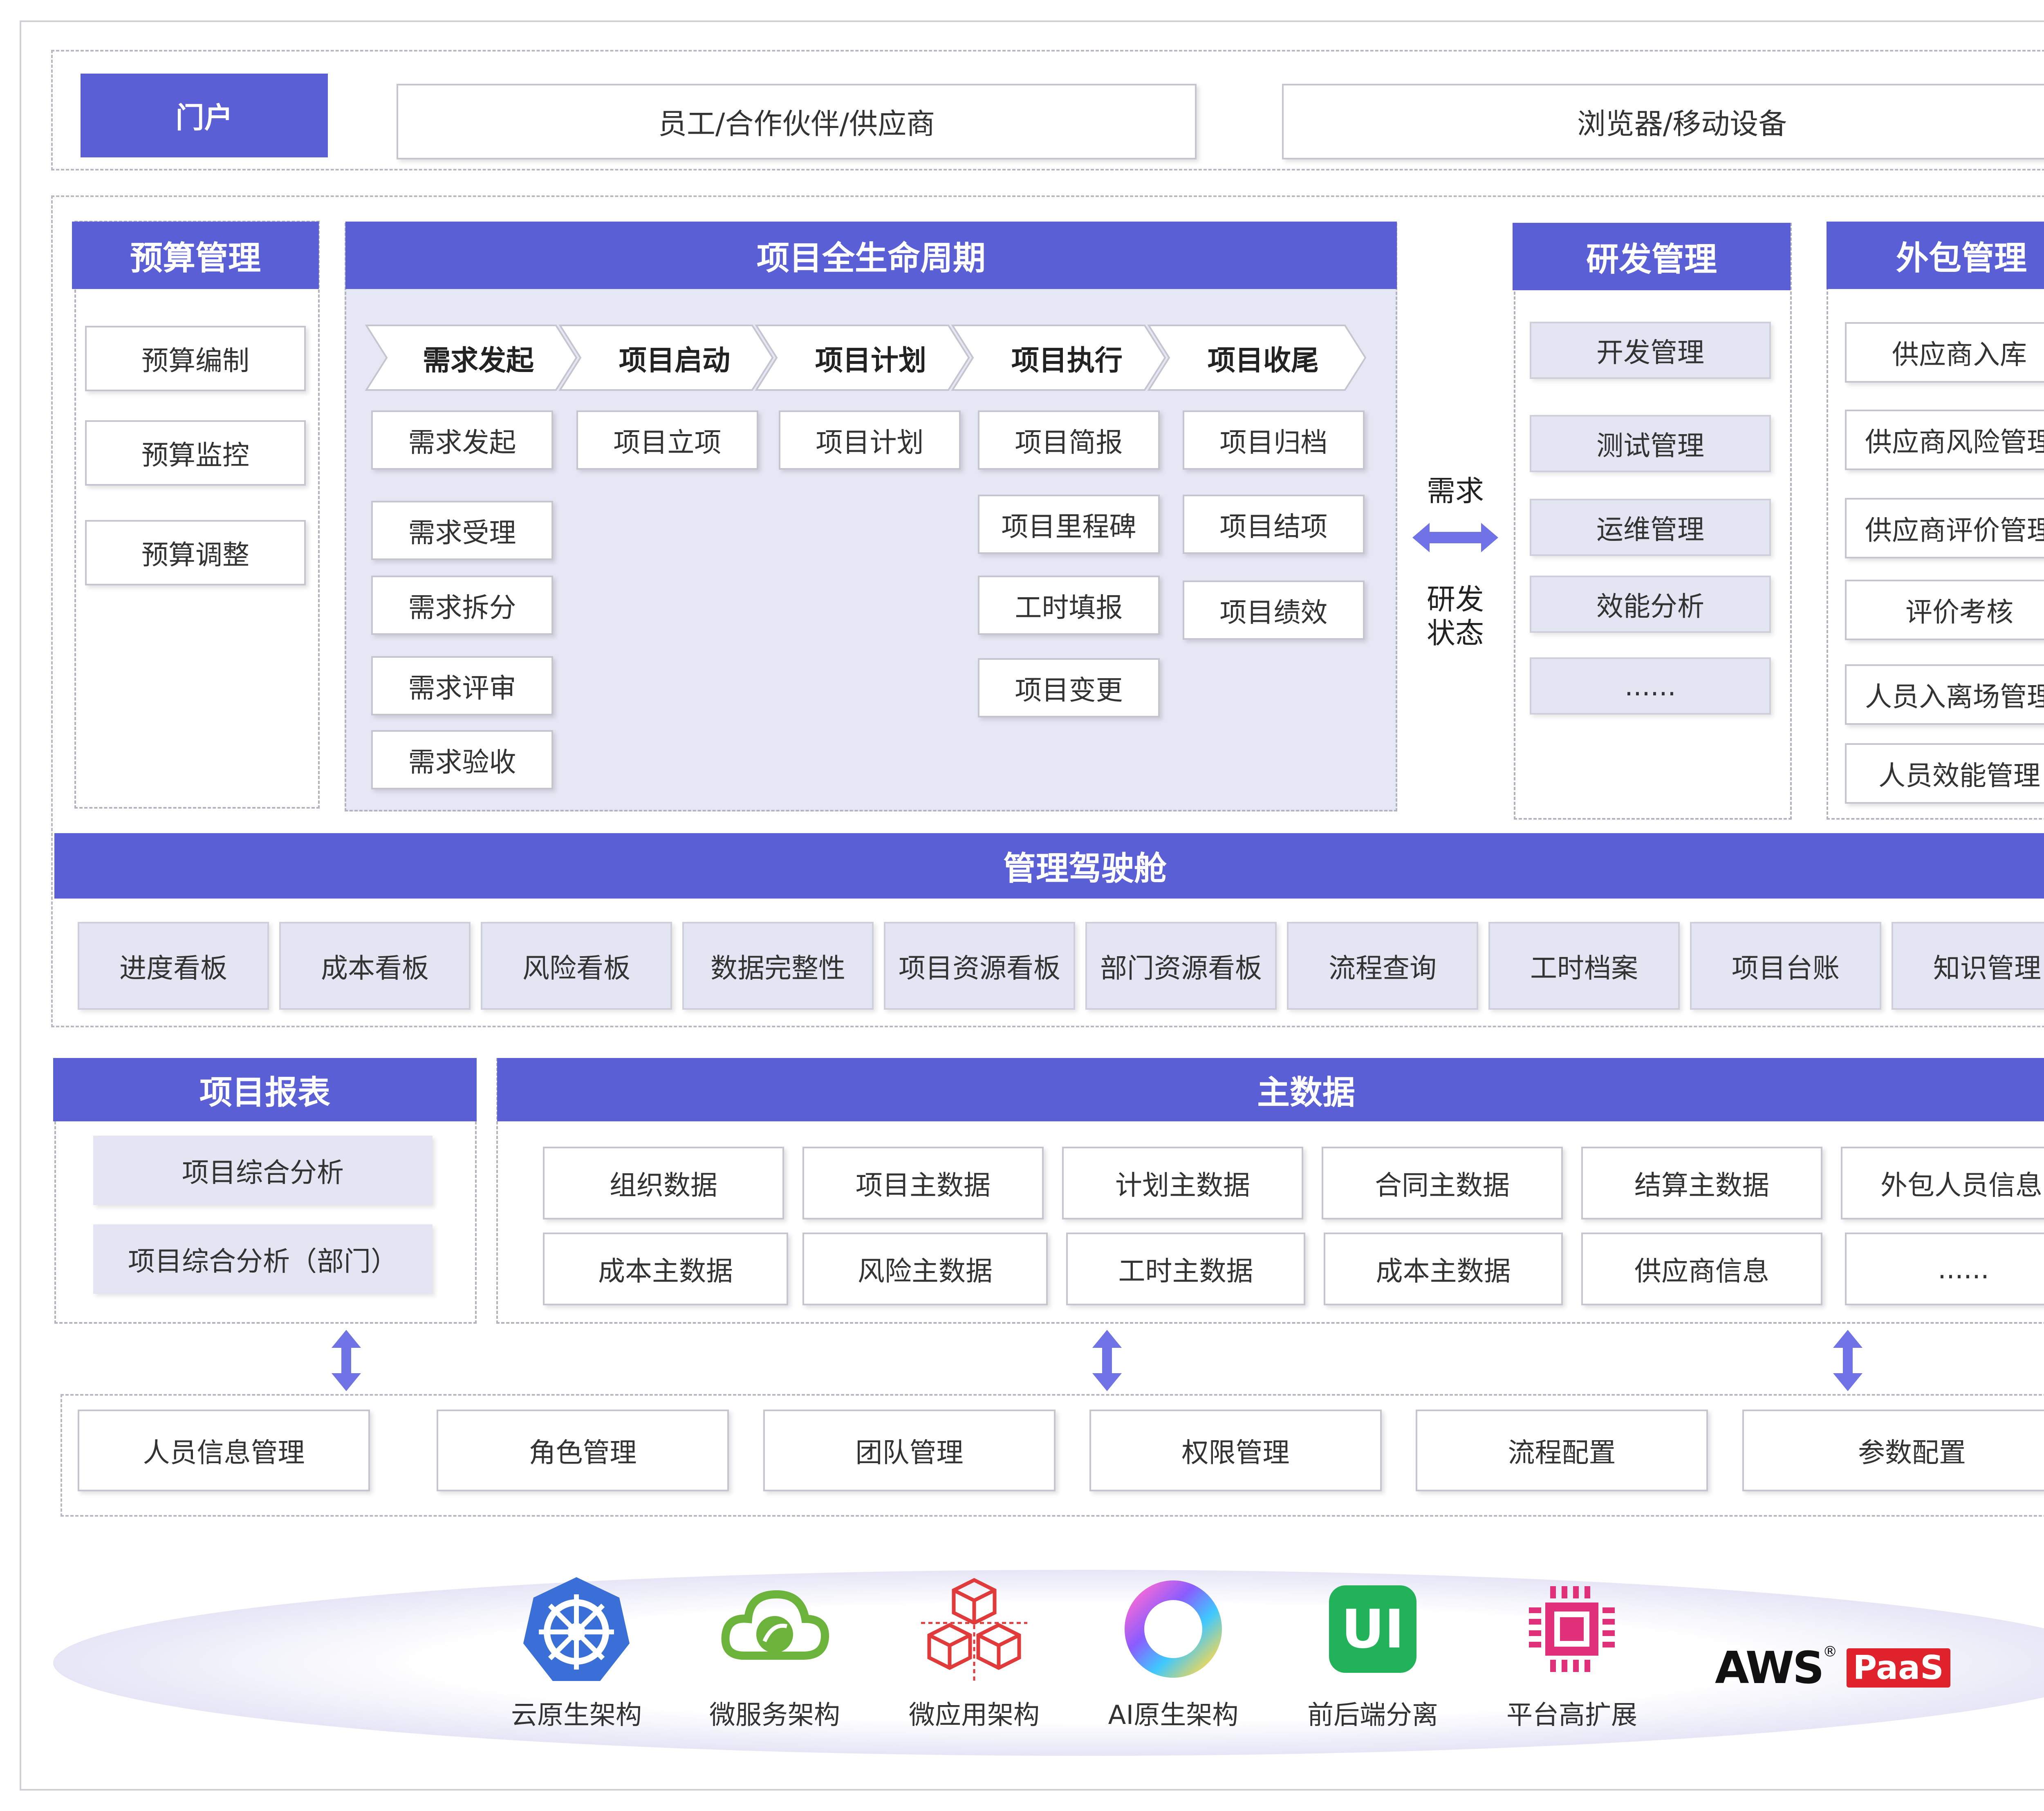 This screenshot has height=1811, width=2044. What do you see at coordinates (667, 440) in the screenshot?
I see `lifecycle-item: 项目立项` at bounding box center [667, 440].